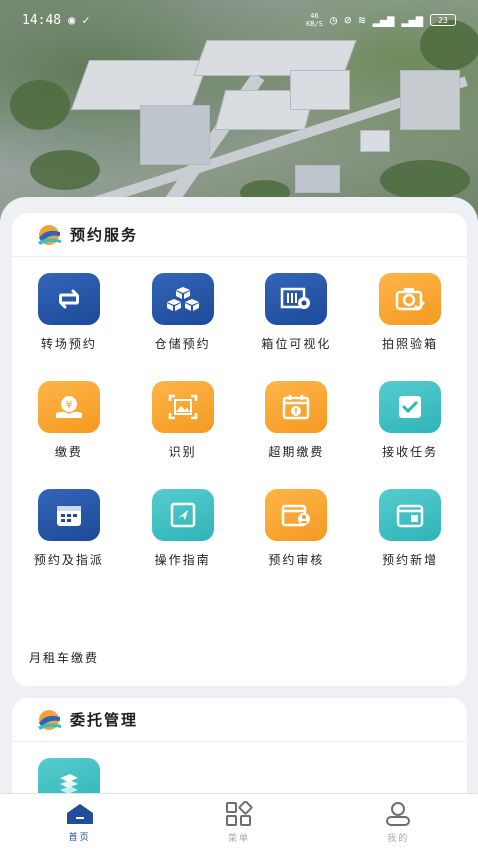  What do you see at coordinates (410, 344) in the screenshot?
I see `tile-label: 拍照验箱` at bounding box center [410, 344].